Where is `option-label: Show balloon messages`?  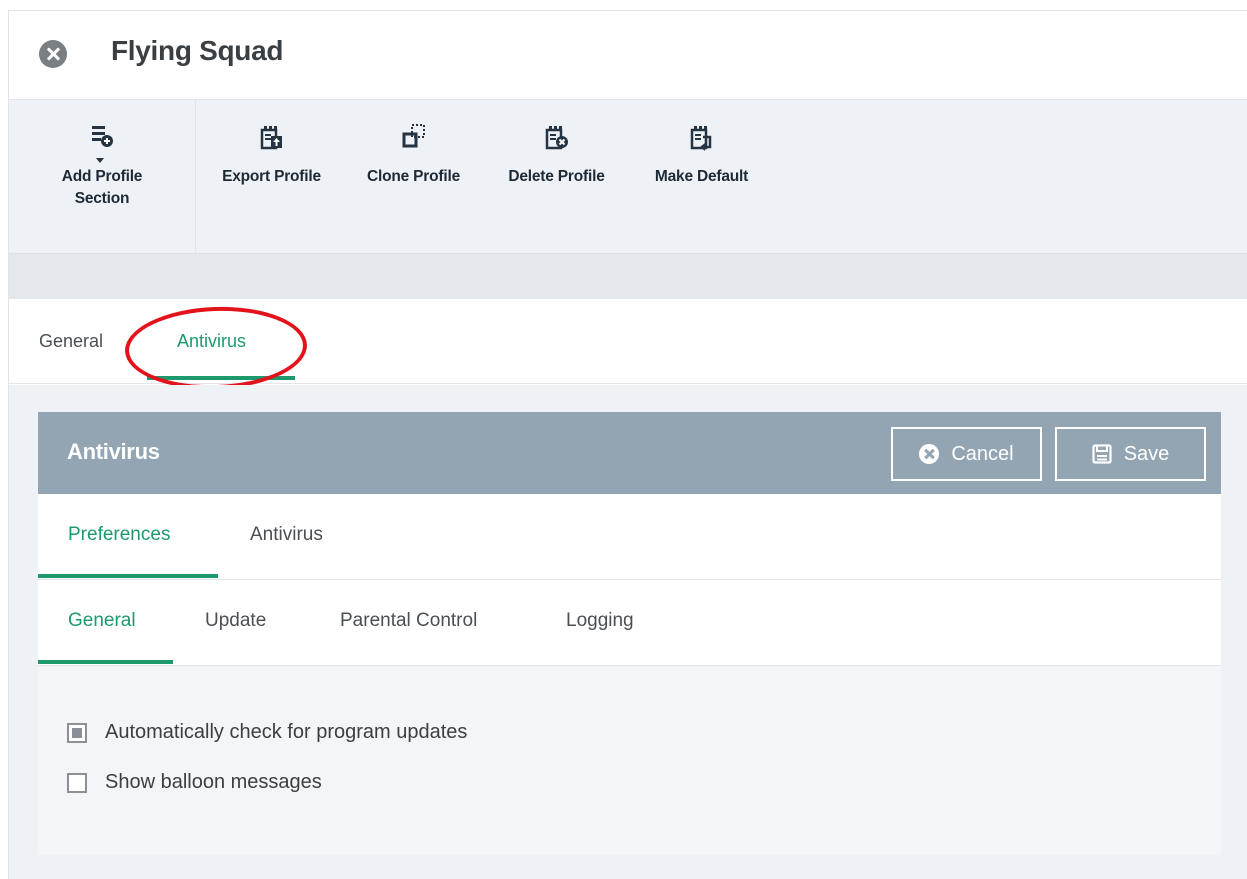
option-label: Show balloon messages is located at coordinates (213, 782).